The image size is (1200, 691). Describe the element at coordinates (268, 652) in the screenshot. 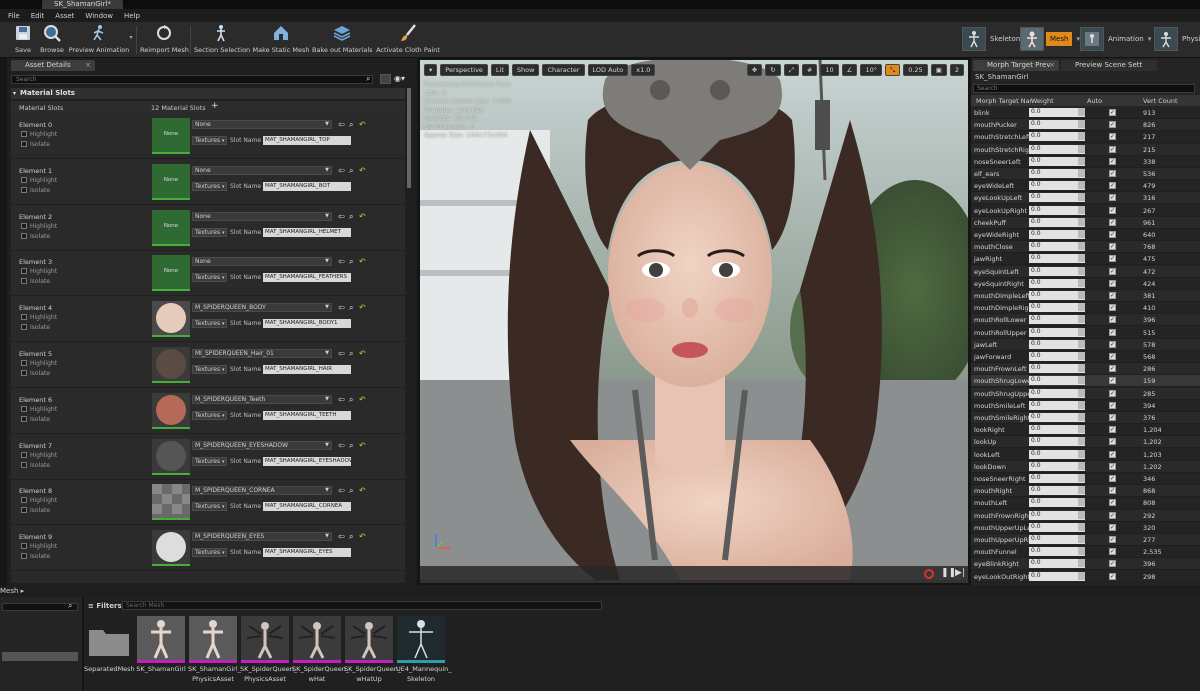

I see `asset-tile: SK_SpiderQueen_ PhysicsAsset` at that location.